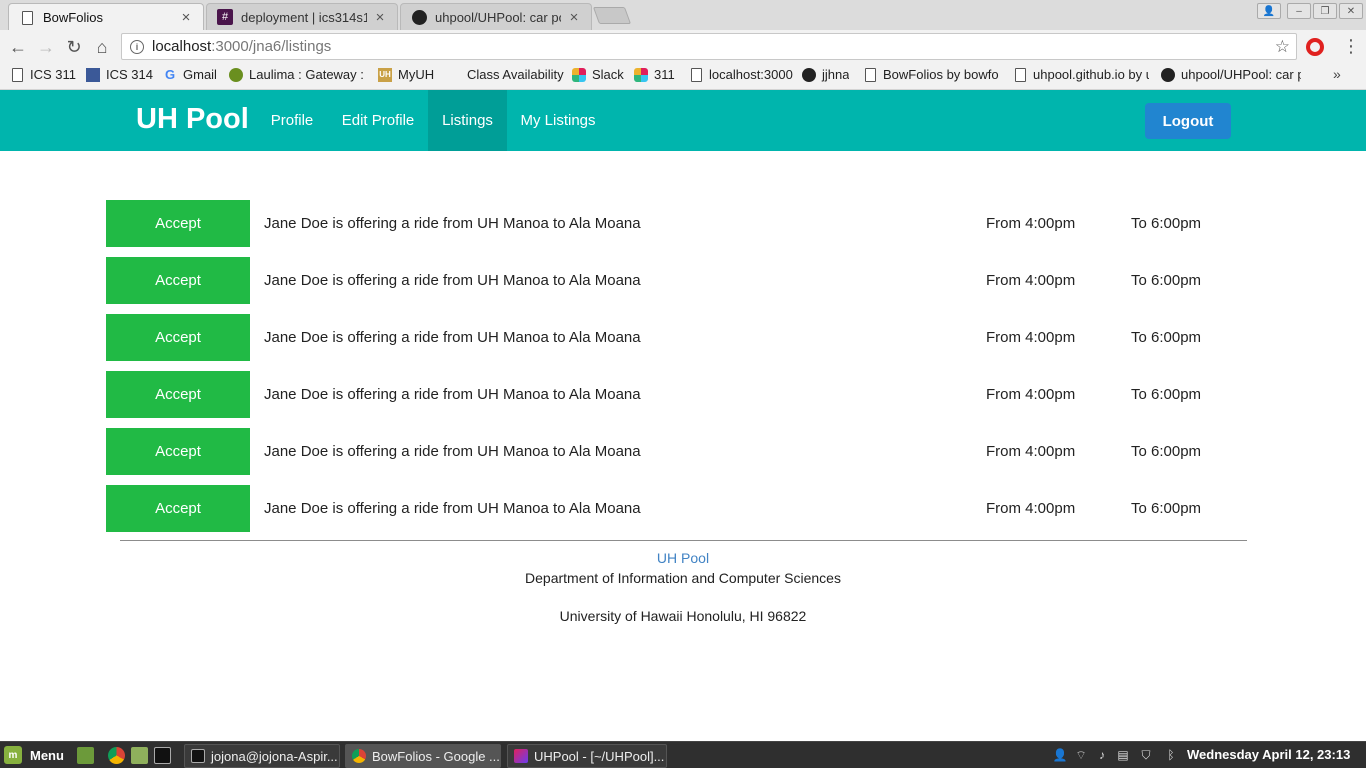  Describe the element at coordinates (941, 74) in the screenshot. I see `bookmark-label: BowFolios by bowfoli` at that location.